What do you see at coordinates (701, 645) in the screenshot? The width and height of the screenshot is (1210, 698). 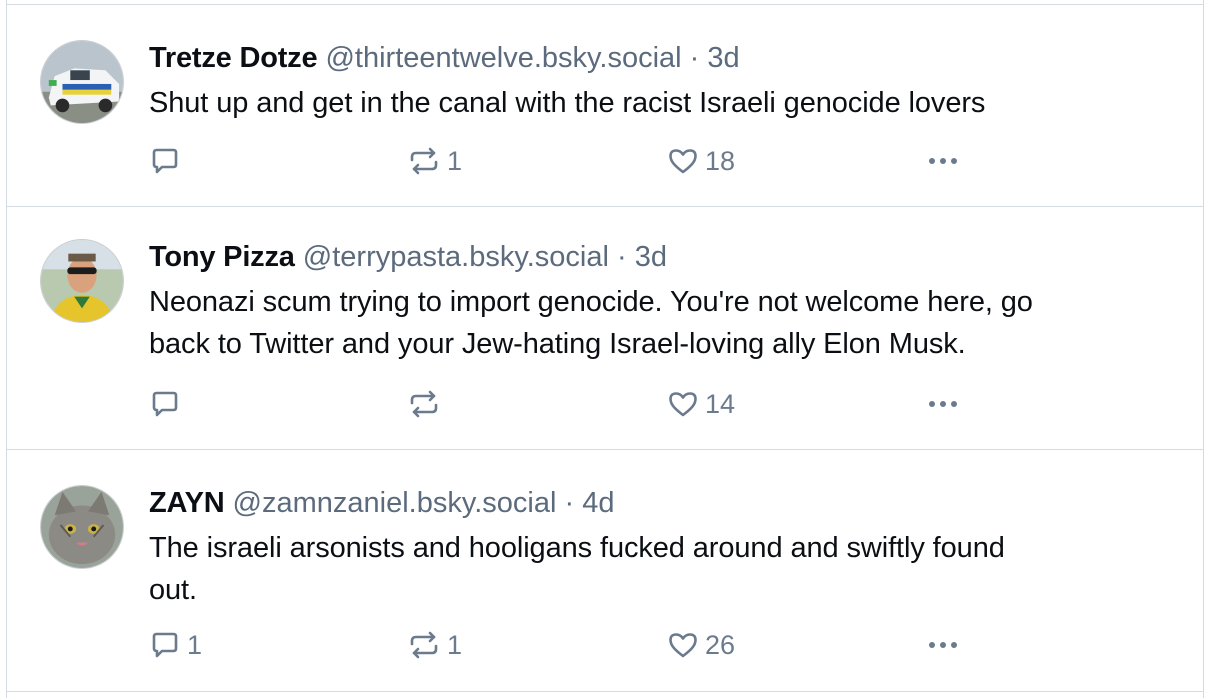 I see `like-button: 26` at bounding box center [701, 645].